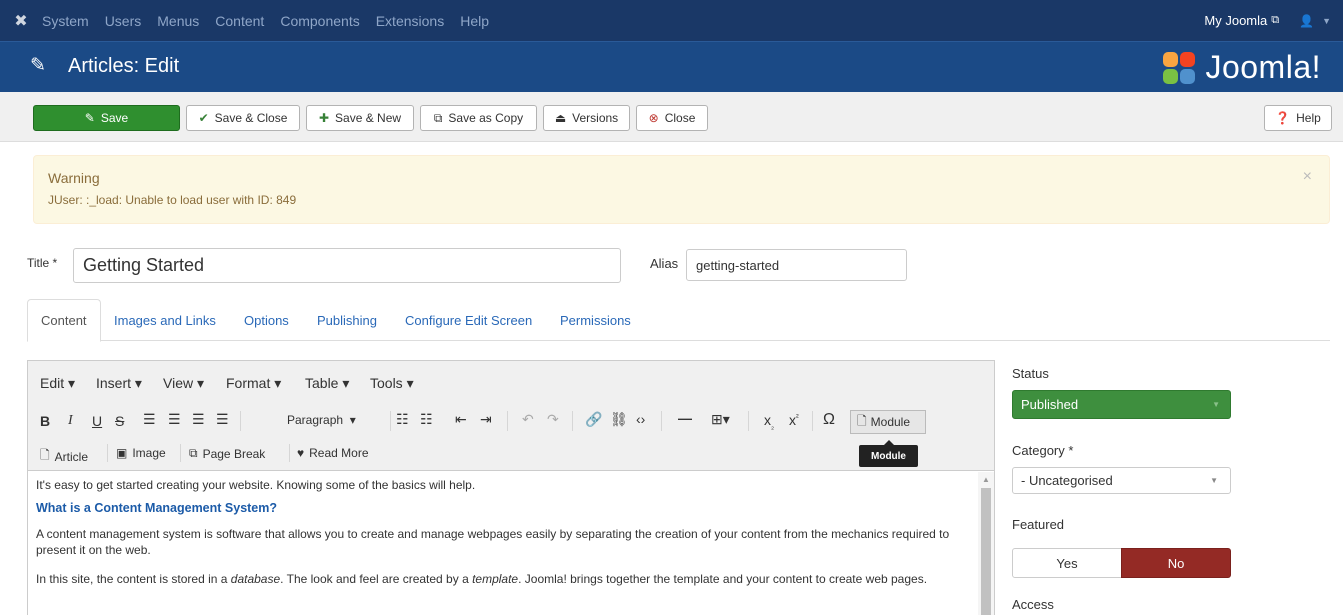 The width and height of the screenshot is (1343, 615). Describe the element at coordinates (769, 421) in the screenshot. I see `subscript-icon: x₂` at that location.